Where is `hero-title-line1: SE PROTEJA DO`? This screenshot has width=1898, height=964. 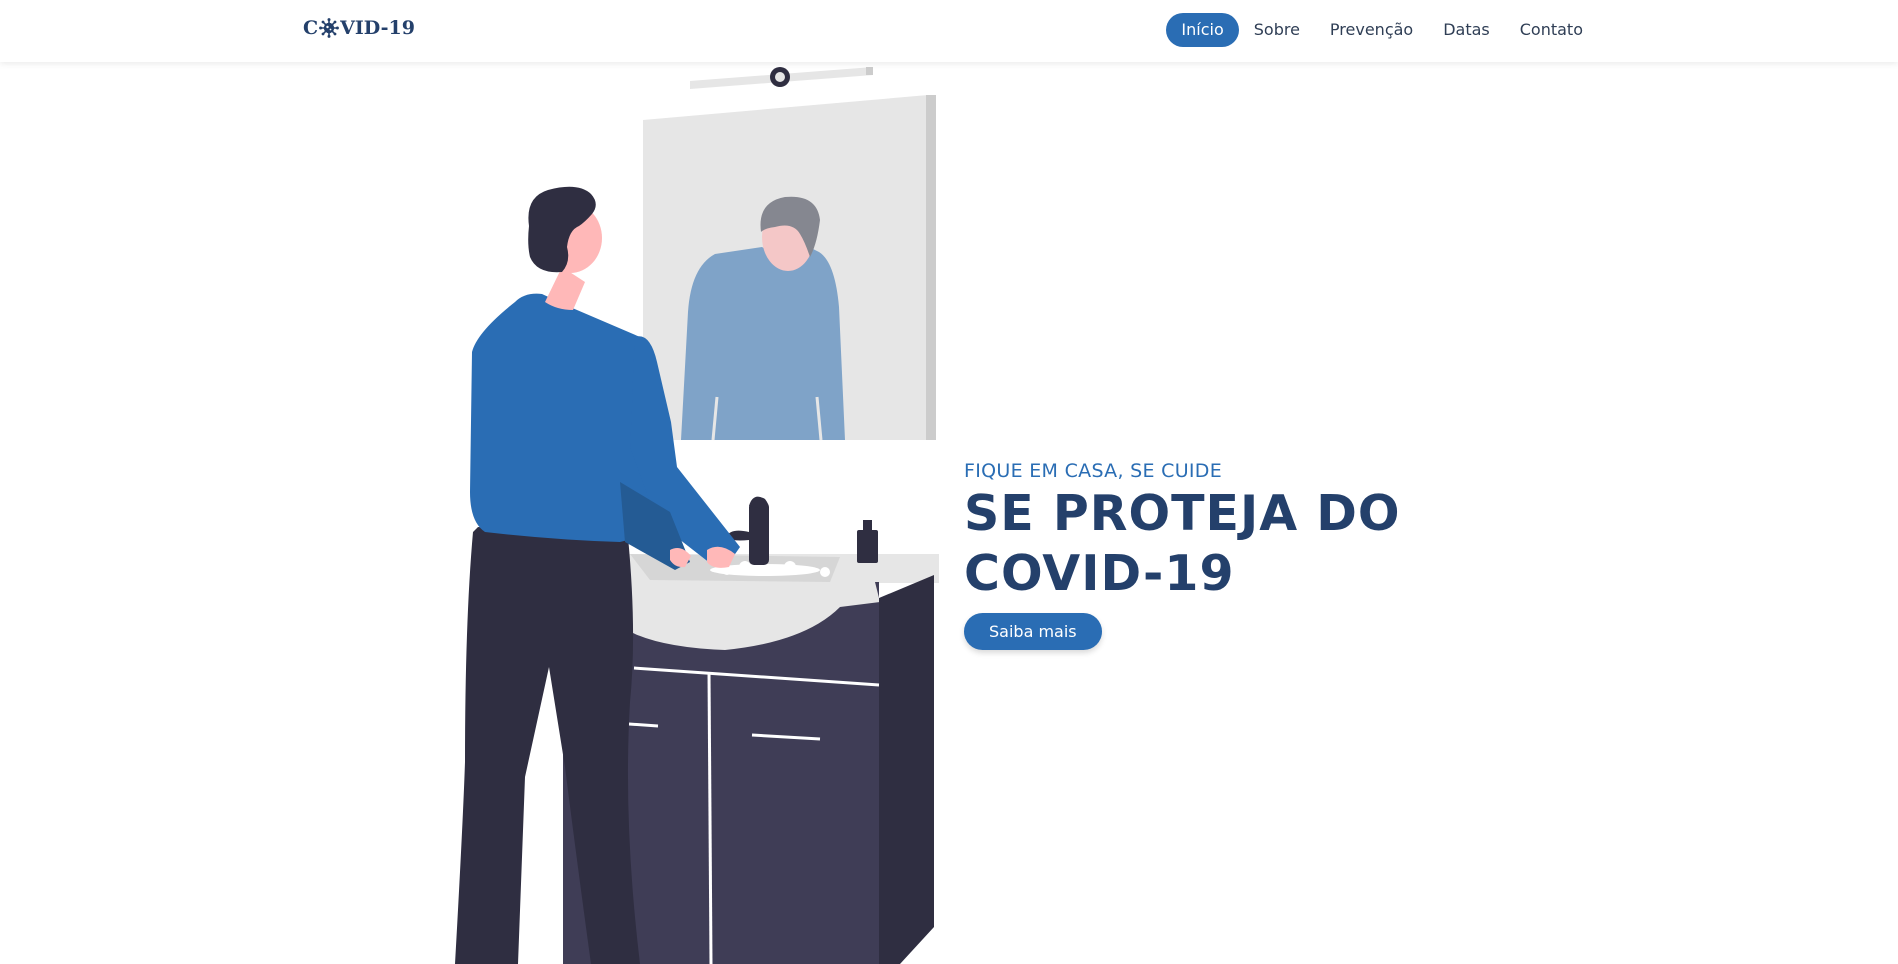
hero-title-line1: SE PROTEJA DO is located at coordinates (1182, 513).